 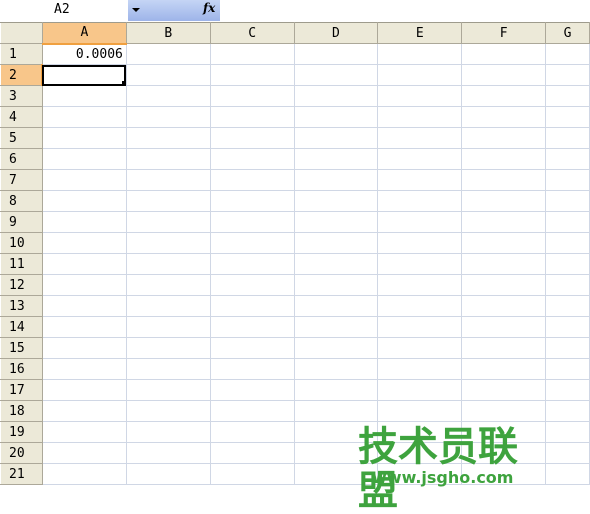 What do you see at coordinates (252, 222) in the screenshot?
I see `cell-c9` at bounding box center [252, 222].